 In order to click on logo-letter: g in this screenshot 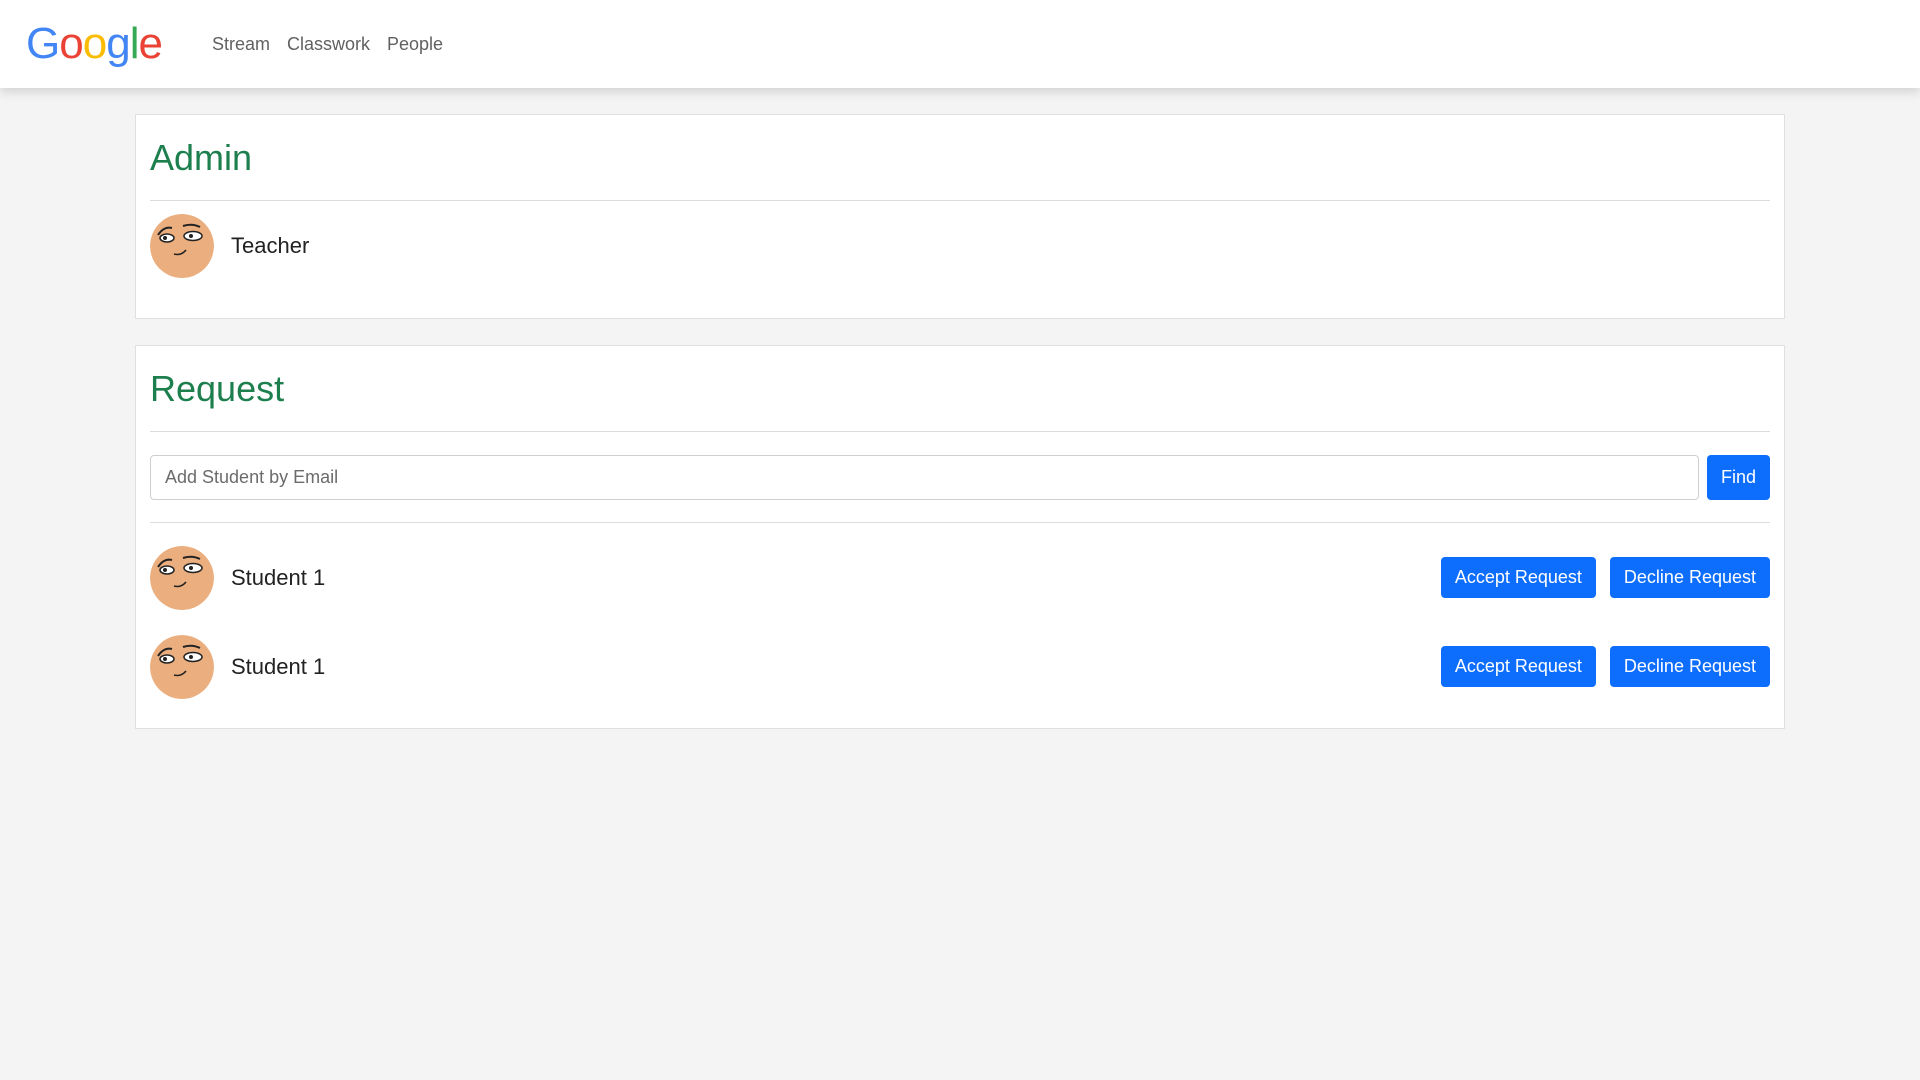, I will do `click(118, 43)`.